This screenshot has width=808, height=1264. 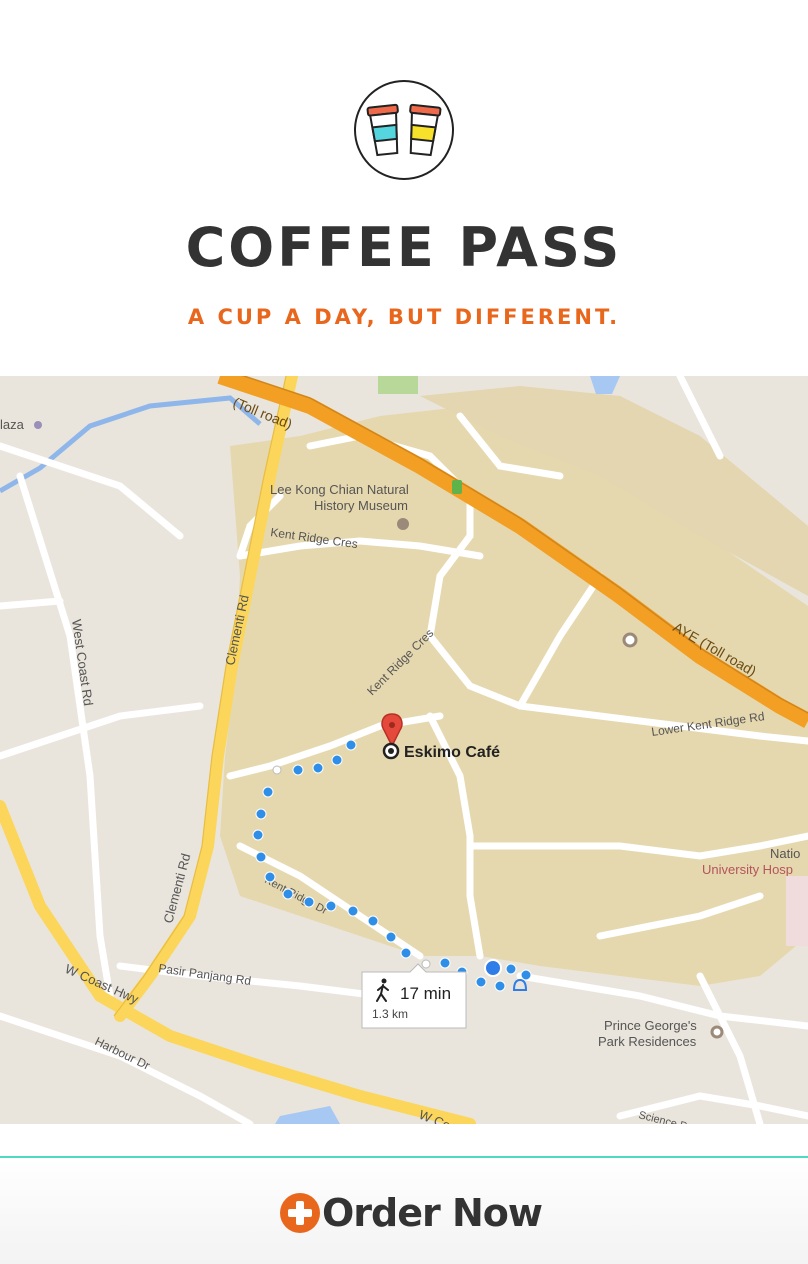 I want to click on destination-label: Eskimo Café, so click(x=452, y=752).